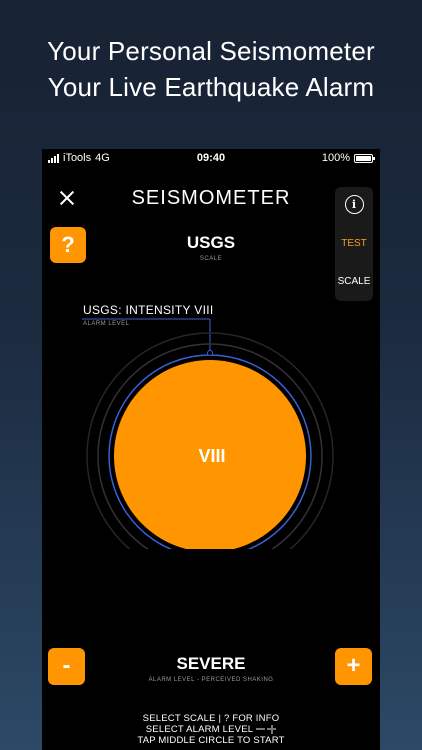 This screenshot has width=422, height=750. What do you see at coordinates (364, 158) in the screenshot?
I see `battery-icon` at bounding box center [364, 158].